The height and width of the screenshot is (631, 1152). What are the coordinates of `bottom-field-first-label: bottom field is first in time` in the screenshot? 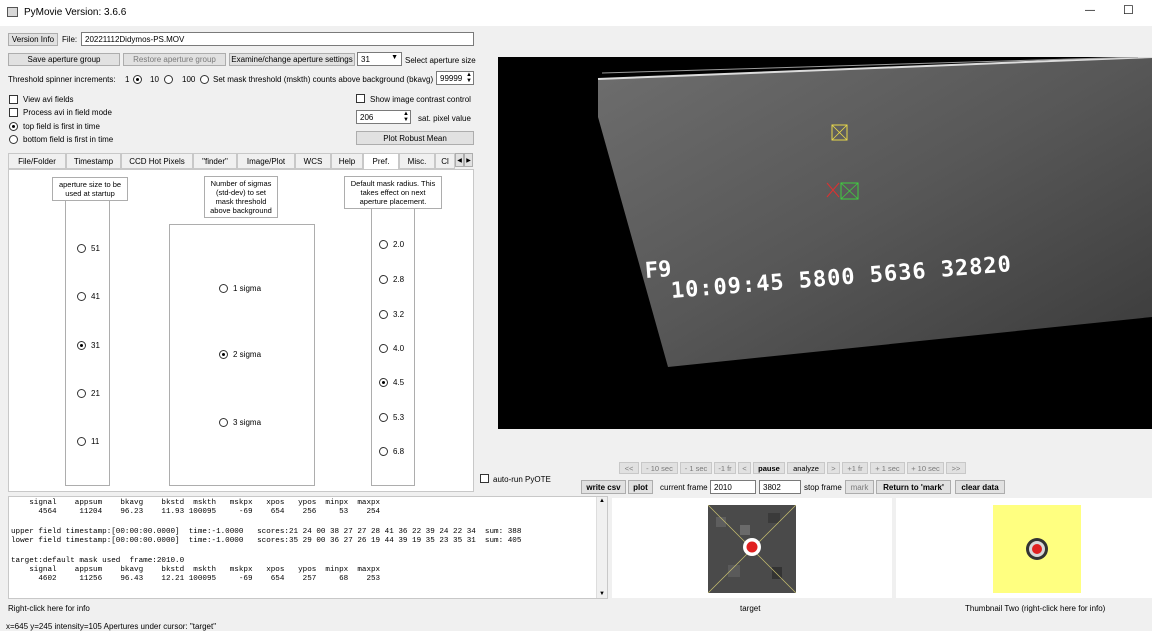 It's located at (68, 139).